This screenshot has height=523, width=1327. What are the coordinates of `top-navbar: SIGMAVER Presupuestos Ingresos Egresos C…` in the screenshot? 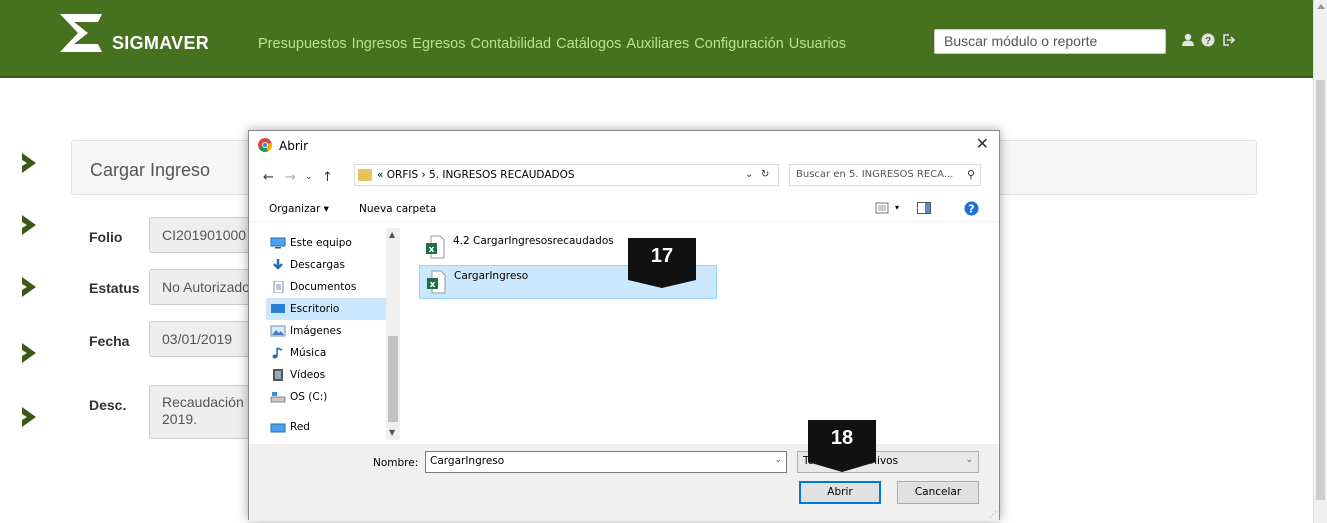 It's located at (656, 39).